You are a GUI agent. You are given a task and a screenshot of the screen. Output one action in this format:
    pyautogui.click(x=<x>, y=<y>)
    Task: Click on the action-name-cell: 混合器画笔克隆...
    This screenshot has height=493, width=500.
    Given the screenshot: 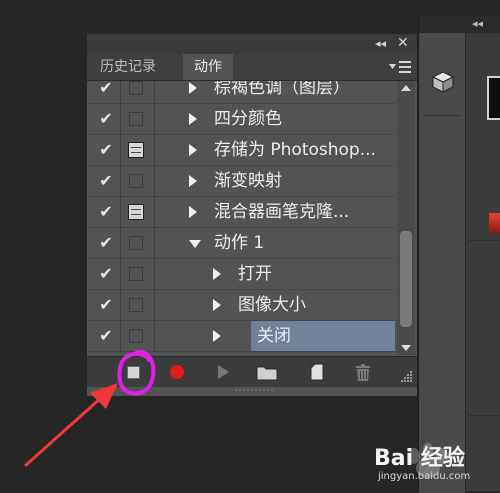 What is the action you would take?
    pyautogui.click(x=304, y=212)
    